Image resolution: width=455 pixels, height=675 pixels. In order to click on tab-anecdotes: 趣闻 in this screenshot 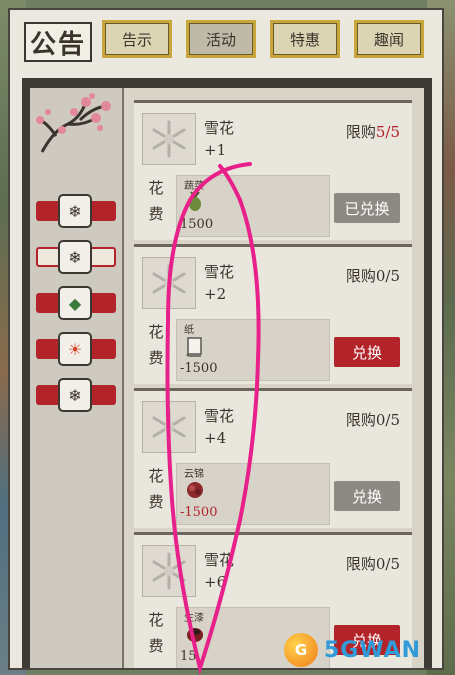, I will do `click(389, 39)`.